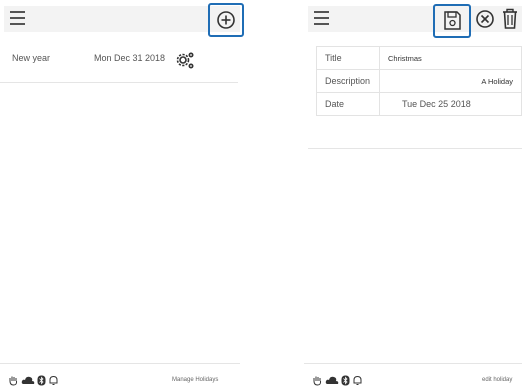 Image resolution: width=522 pixels, height=392 pixels. Describe the element at coordinates (195, 380) in the screenshot. I see `footer-label: Manage Holidays` at that location.